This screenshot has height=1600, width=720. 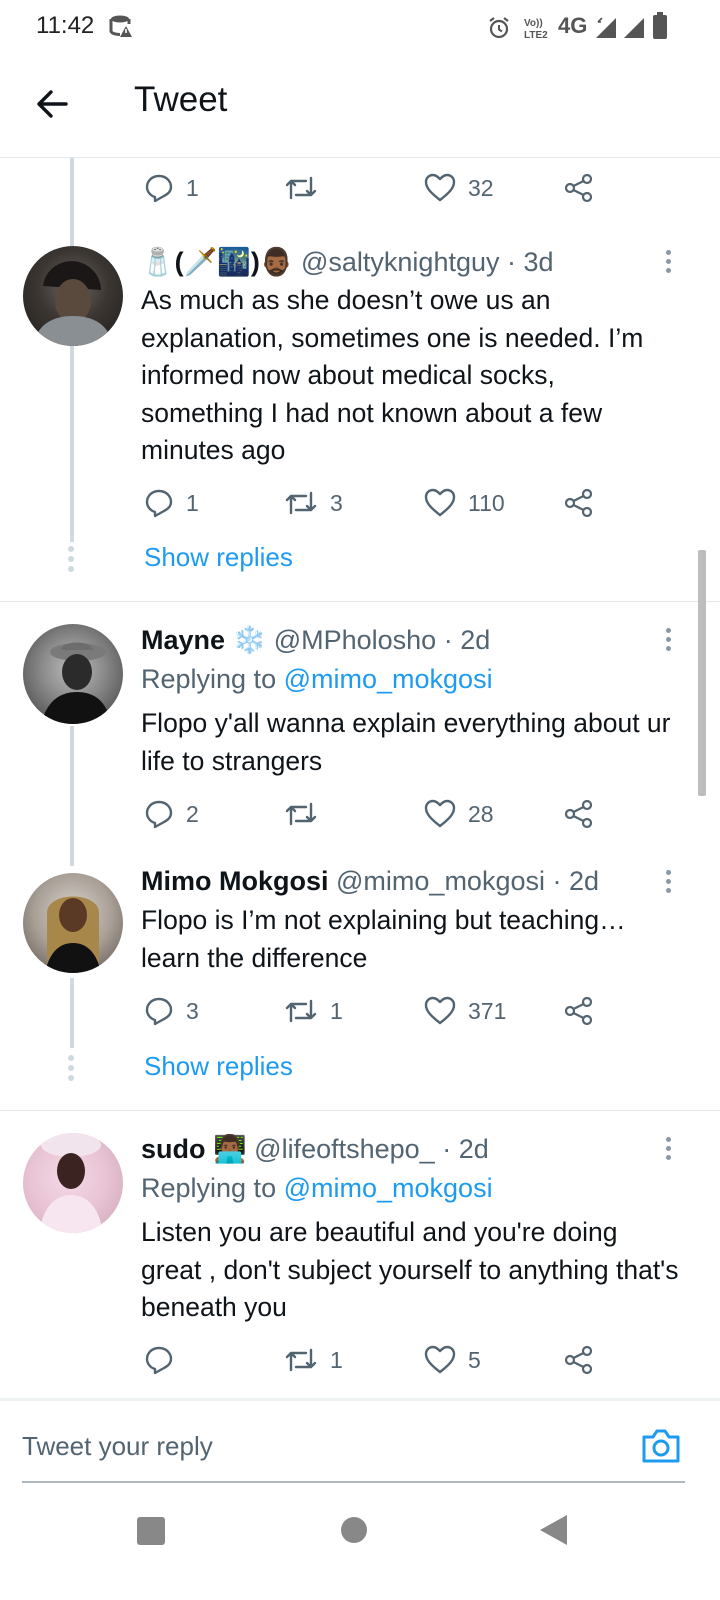 I want to click on reply-input: Tweet your reply, so click(x=117, y=1446).